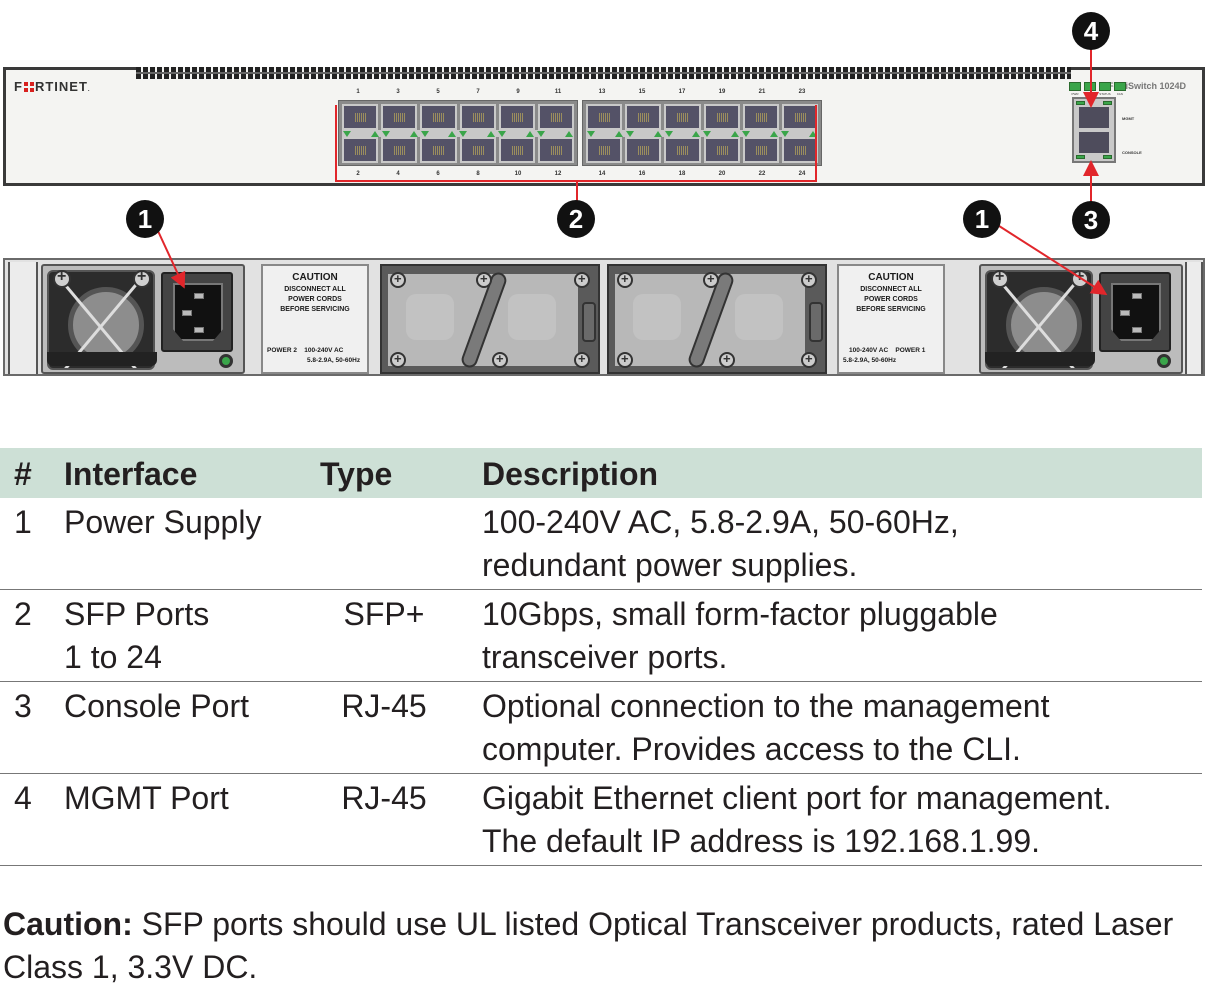 The image size is (1211, 986). What do you see at coordinates (23, 522) in the screenshot?
I see `row-num: 1` at bounding box center [23, 522].